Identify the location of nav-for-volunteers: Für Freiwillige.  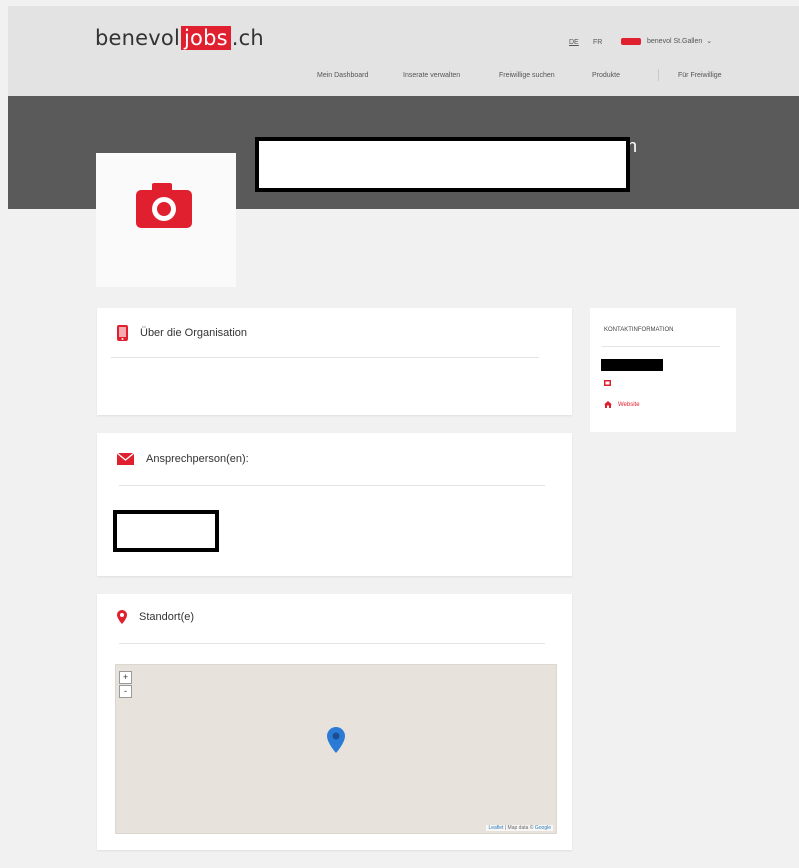
(700, 75).